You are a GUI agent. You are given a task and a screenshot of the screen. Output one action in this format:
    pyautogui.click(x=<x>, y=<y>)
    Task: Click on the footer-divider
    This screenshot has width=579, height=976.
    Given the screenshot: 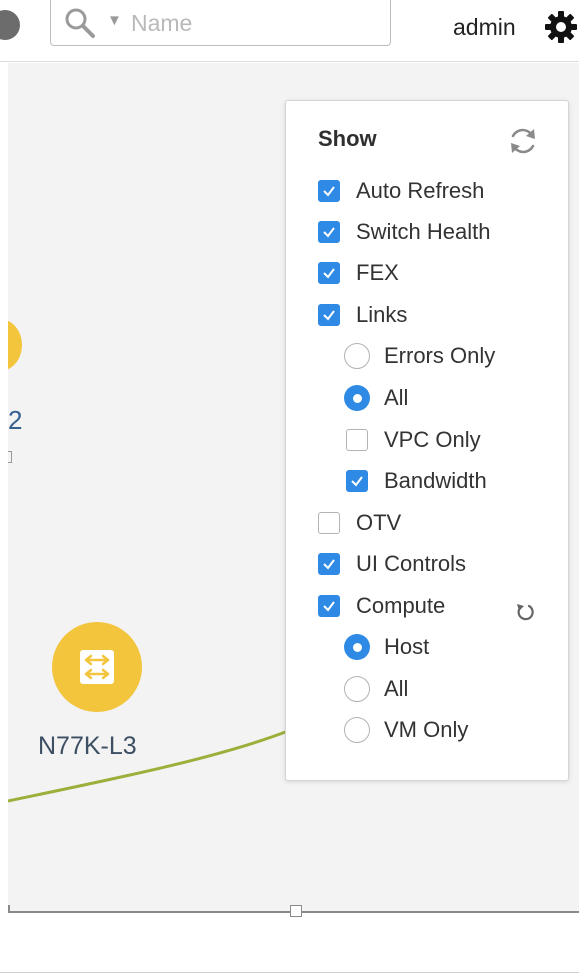 What is the action you would take?
    pyautogui.click(x=289, y=972)
    